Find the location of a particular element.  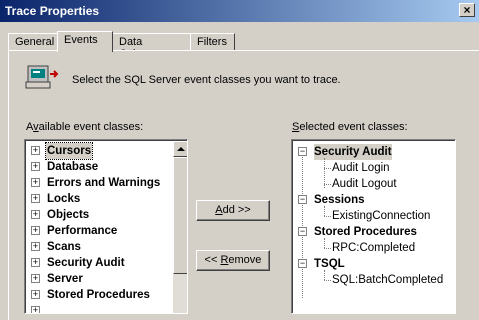

list-item-locks: + Locks is located at coordinates (101, 199).